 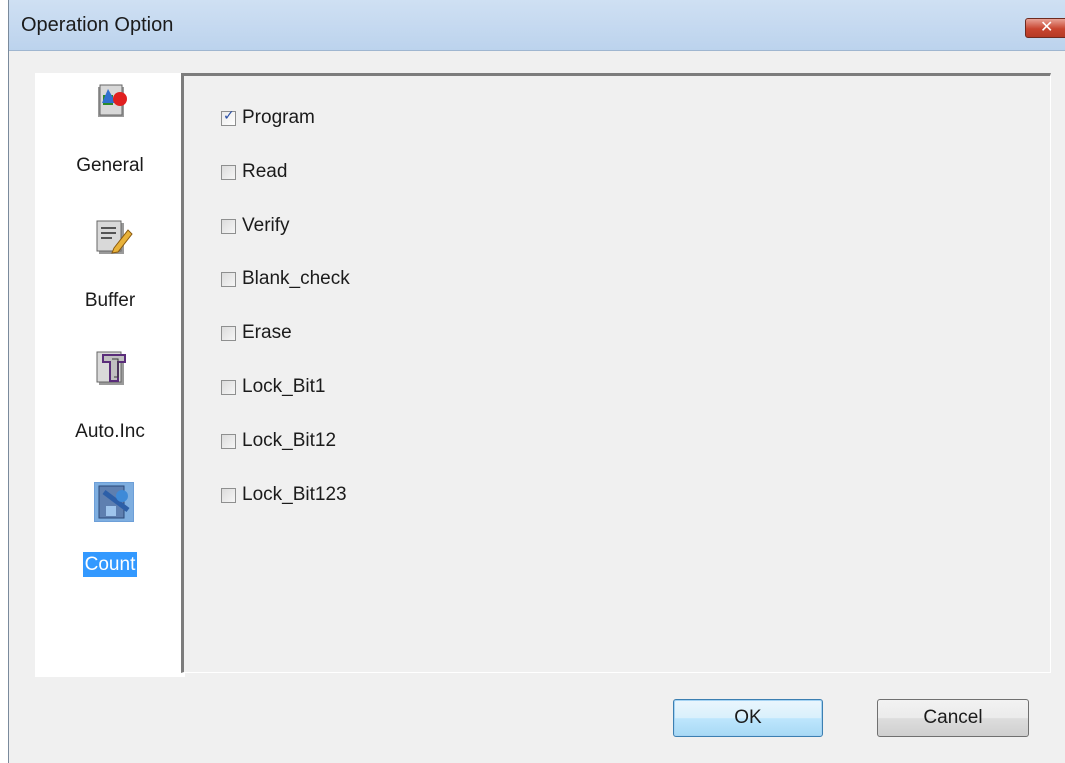 What do you see at coordinates (748, 718) in the screenshot?
I see `ok-button: OK` at bounding box center [748, 718].